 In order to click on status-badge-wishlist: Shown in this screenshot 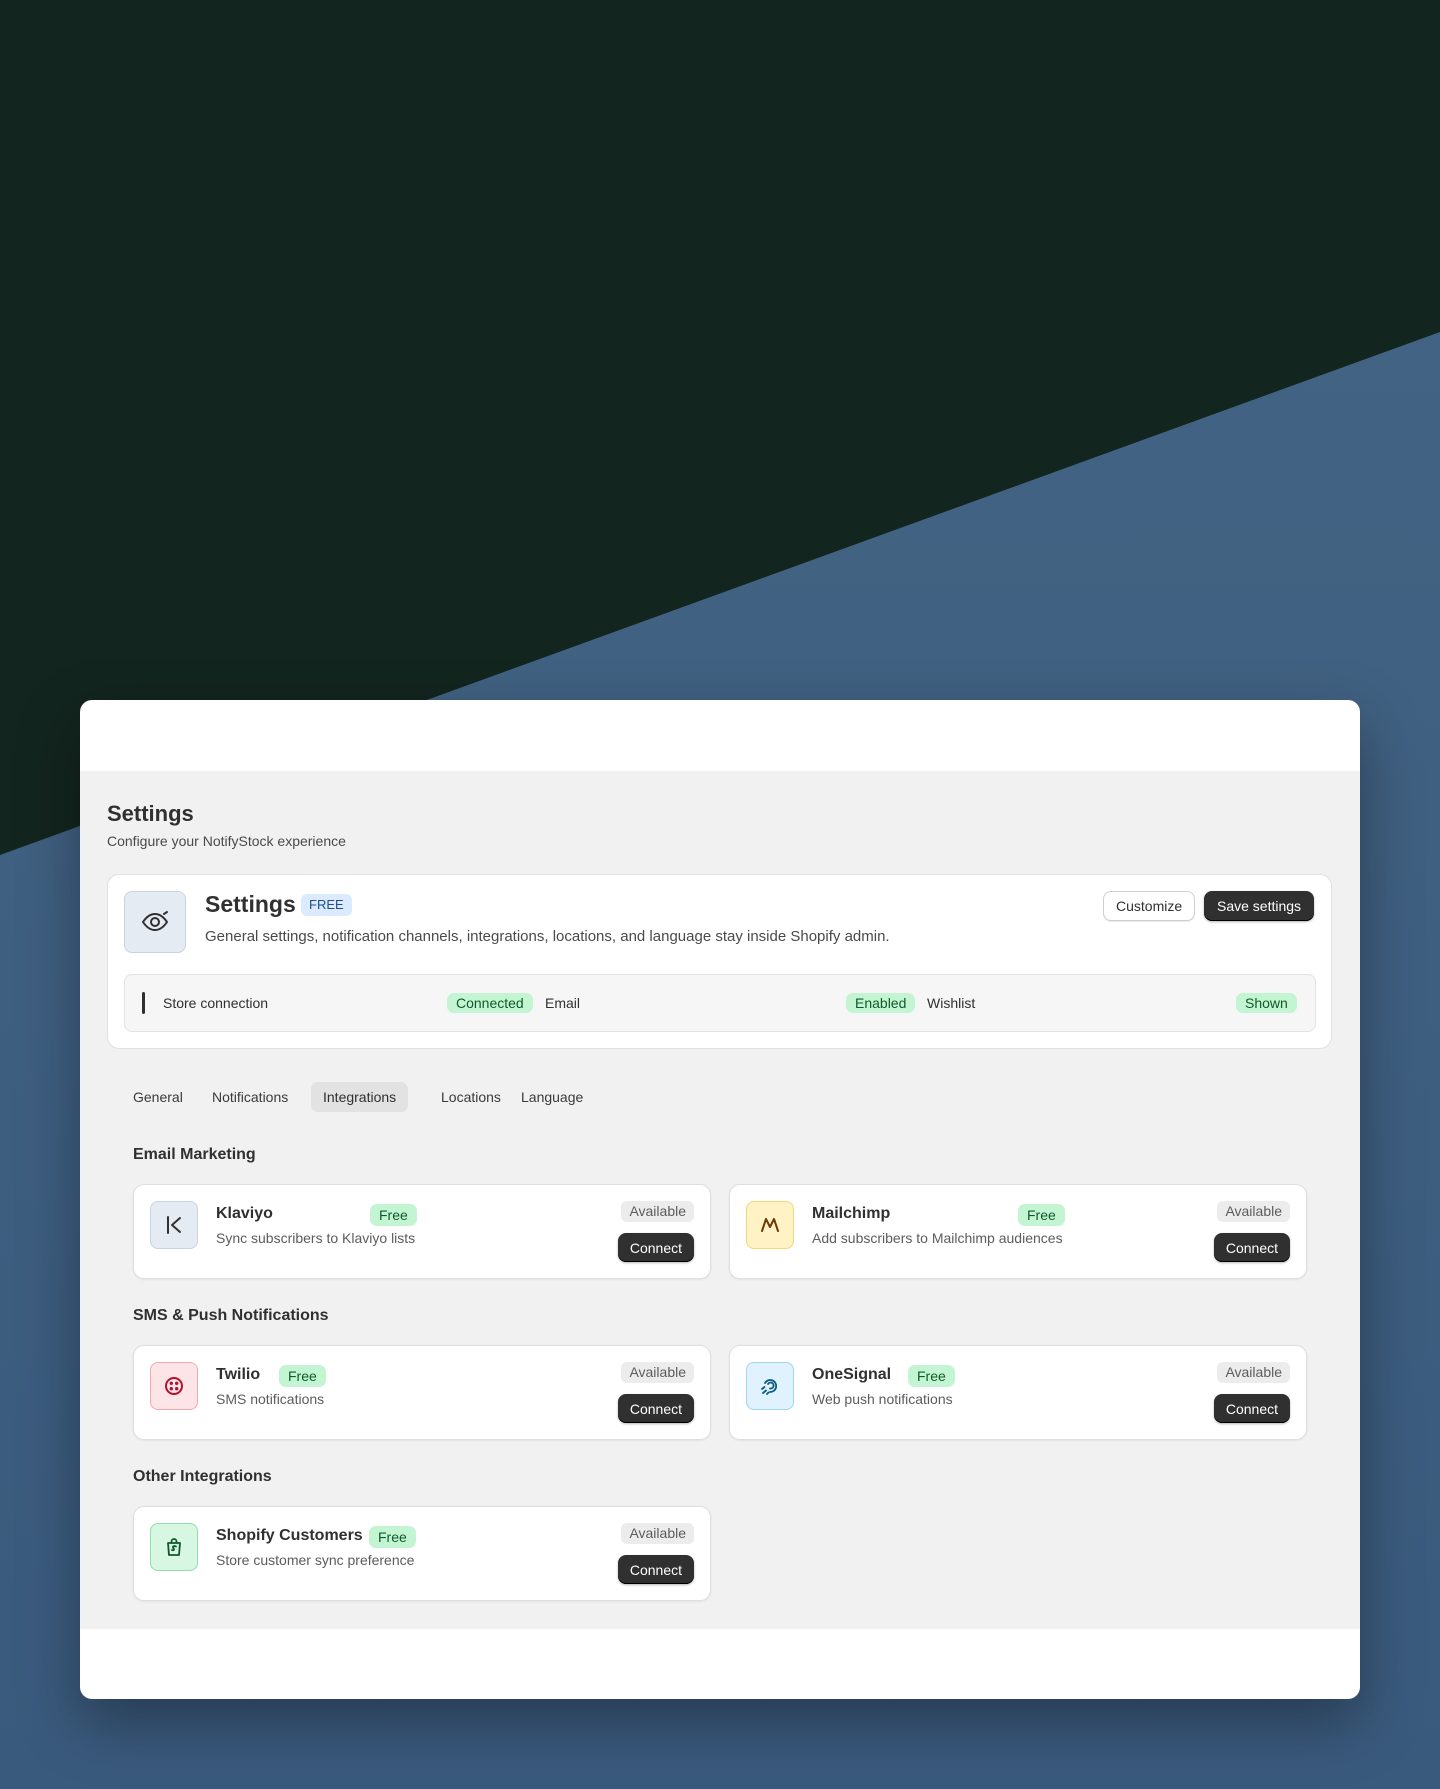, I will do `click(1266, 1003)`.